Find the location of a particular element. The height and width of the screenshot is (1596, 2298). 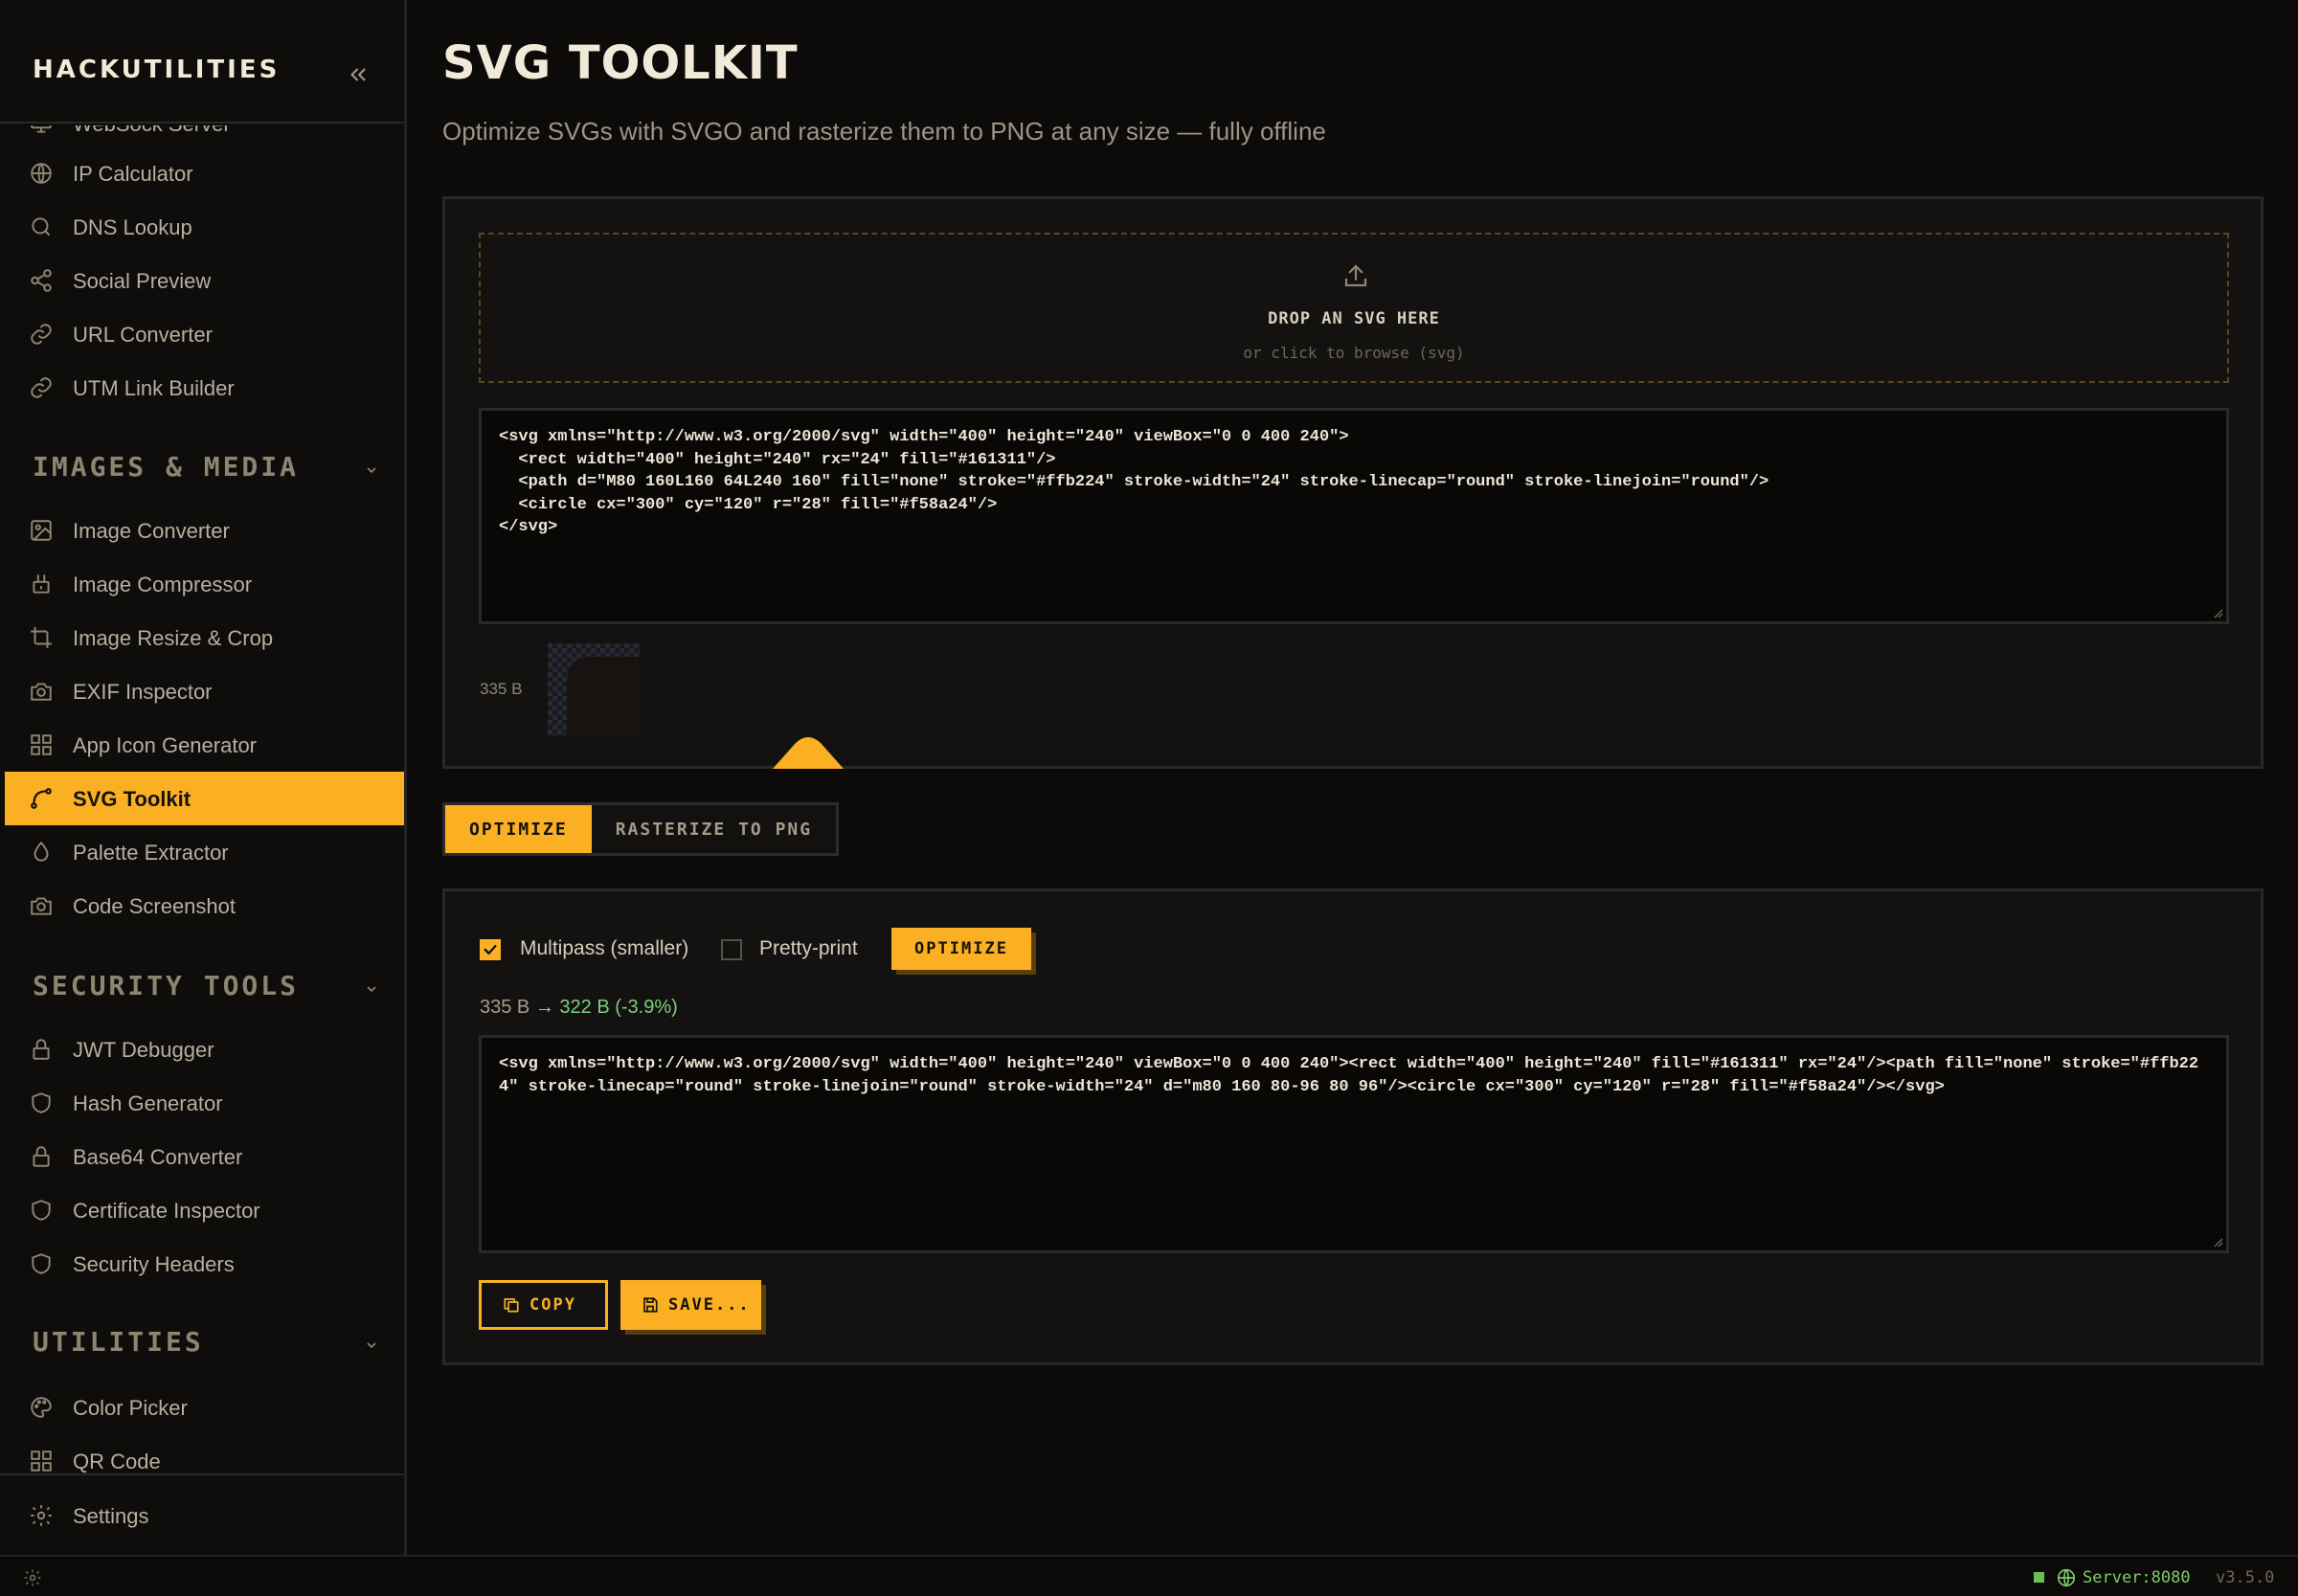

sidebar-item-jwt-debugger: JWT Debugger is located at coordinates (205, 1049).